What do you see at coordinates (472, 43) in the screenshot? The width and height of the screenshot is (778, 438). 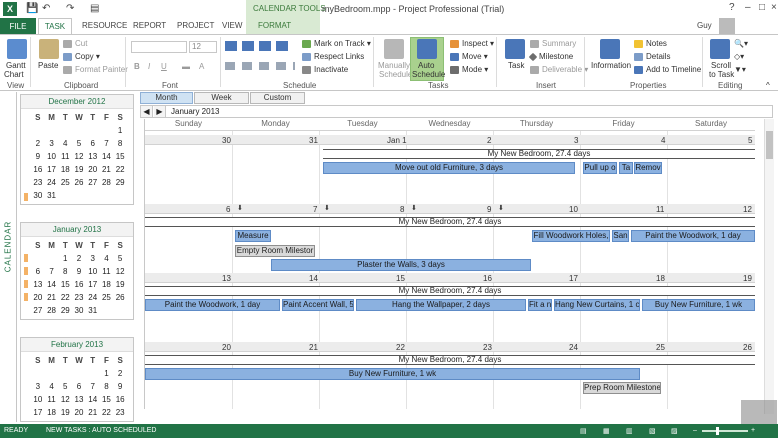 I see `inspect-button: Inspect ▾` at bounding box center [472, 43].